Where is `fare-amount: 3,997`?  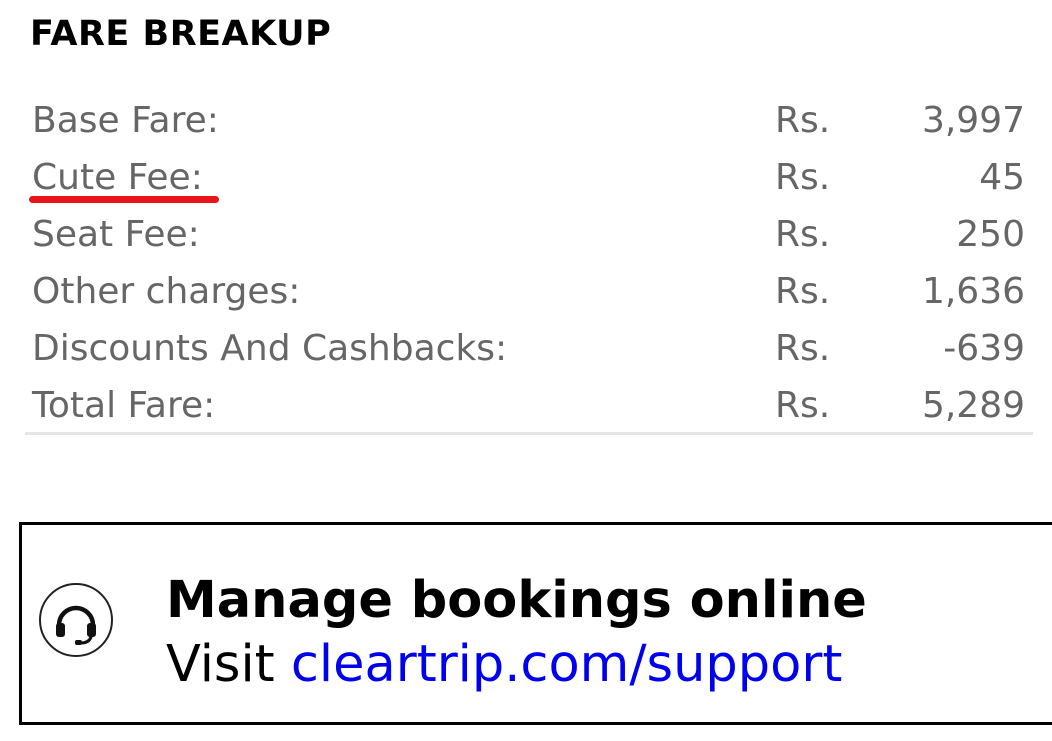
fare-amount: 3,997 is located at coordinates (973, 120).